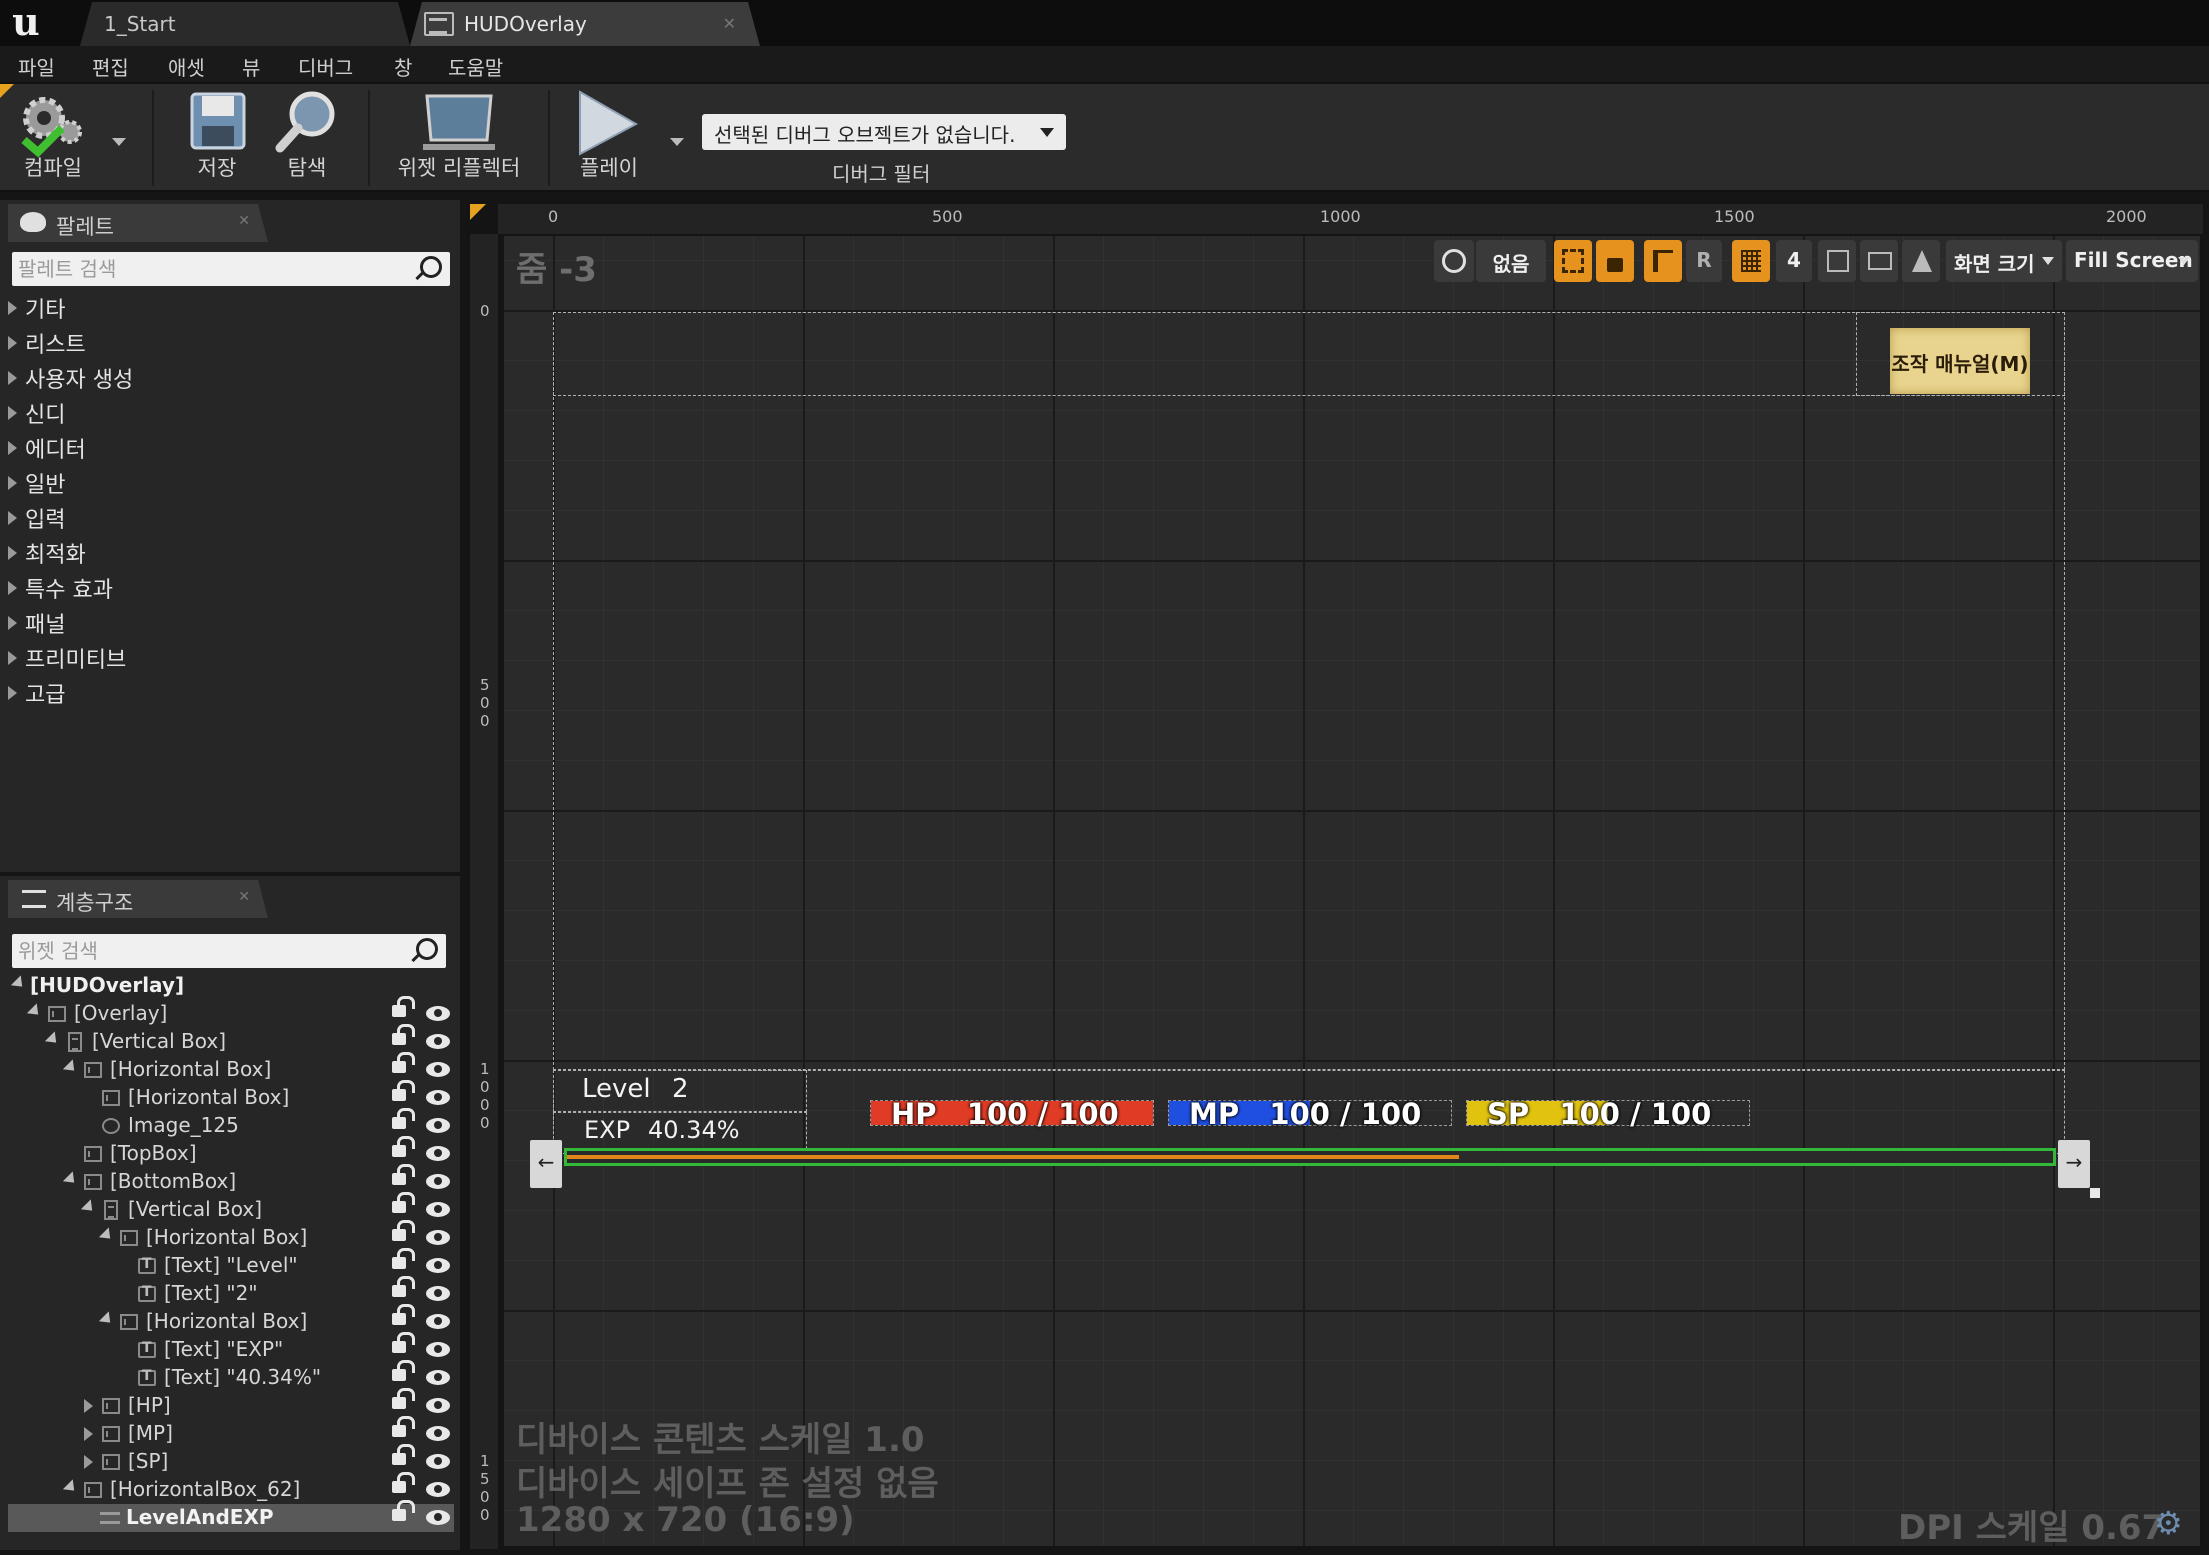  I want to click on hierarchy-item-topbox: [TopBox], so click(231, 1152).